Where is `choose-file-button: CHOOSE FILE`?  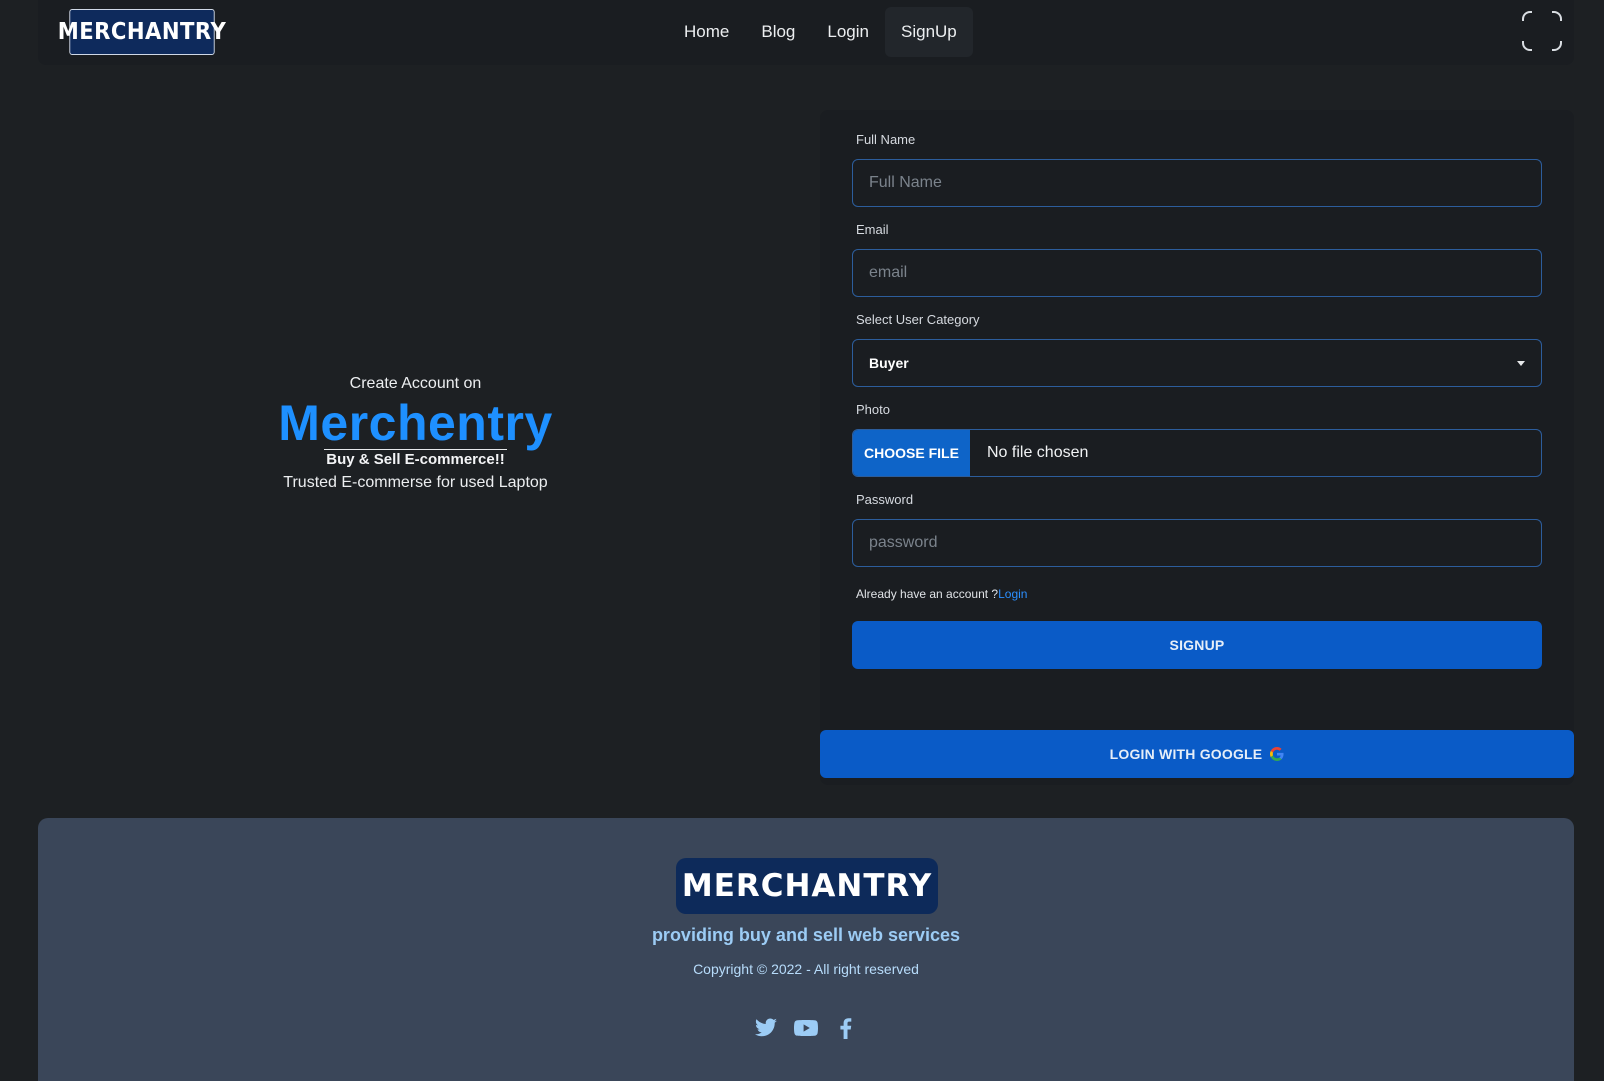
choose-file-button: CHOOSE FILE is located at coordinates (911, 453).